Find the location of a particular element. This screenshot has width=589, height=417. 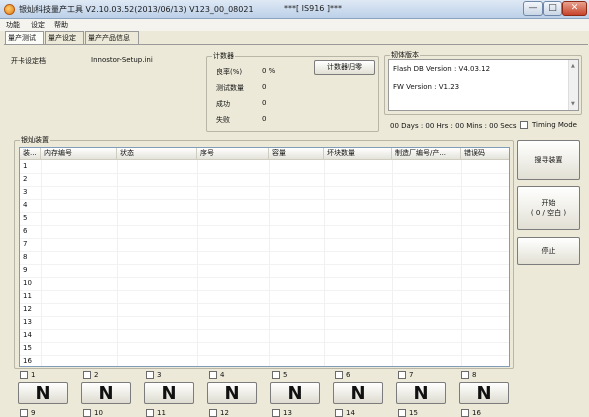

col-status: 状态 is located at coordinates (157, 154).